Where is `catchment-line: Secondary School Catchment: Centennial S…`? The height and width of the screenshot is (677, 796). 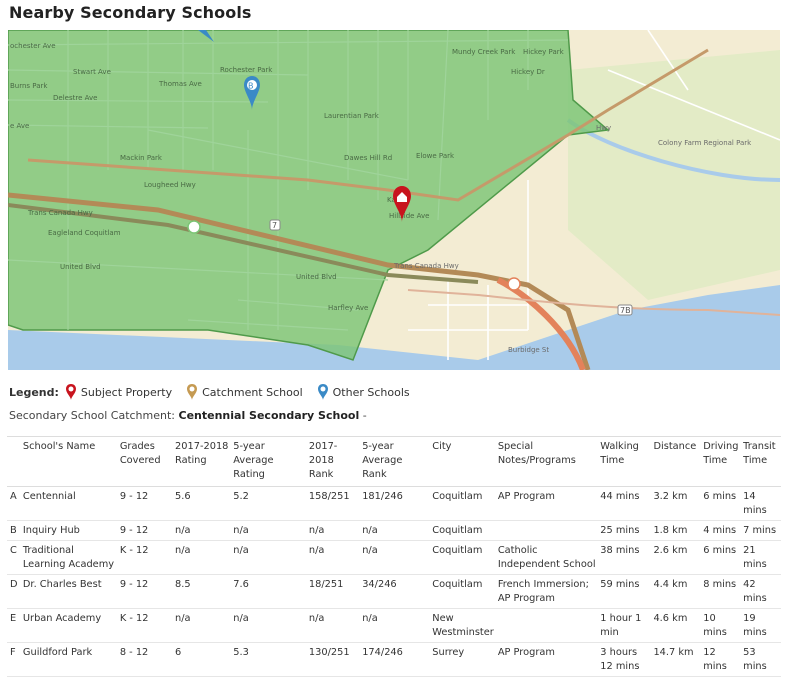 catchment-line: Secondary School Catchment: Centennial S… is located at coordinates (188, 415).